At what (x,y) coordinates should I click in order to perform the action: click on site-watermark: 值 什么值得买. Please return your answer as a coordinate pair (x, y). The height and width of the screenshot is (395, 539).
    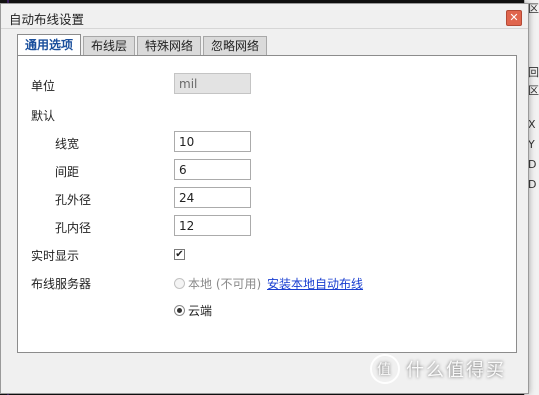
    Looking at the image, I should click on (454, 369).